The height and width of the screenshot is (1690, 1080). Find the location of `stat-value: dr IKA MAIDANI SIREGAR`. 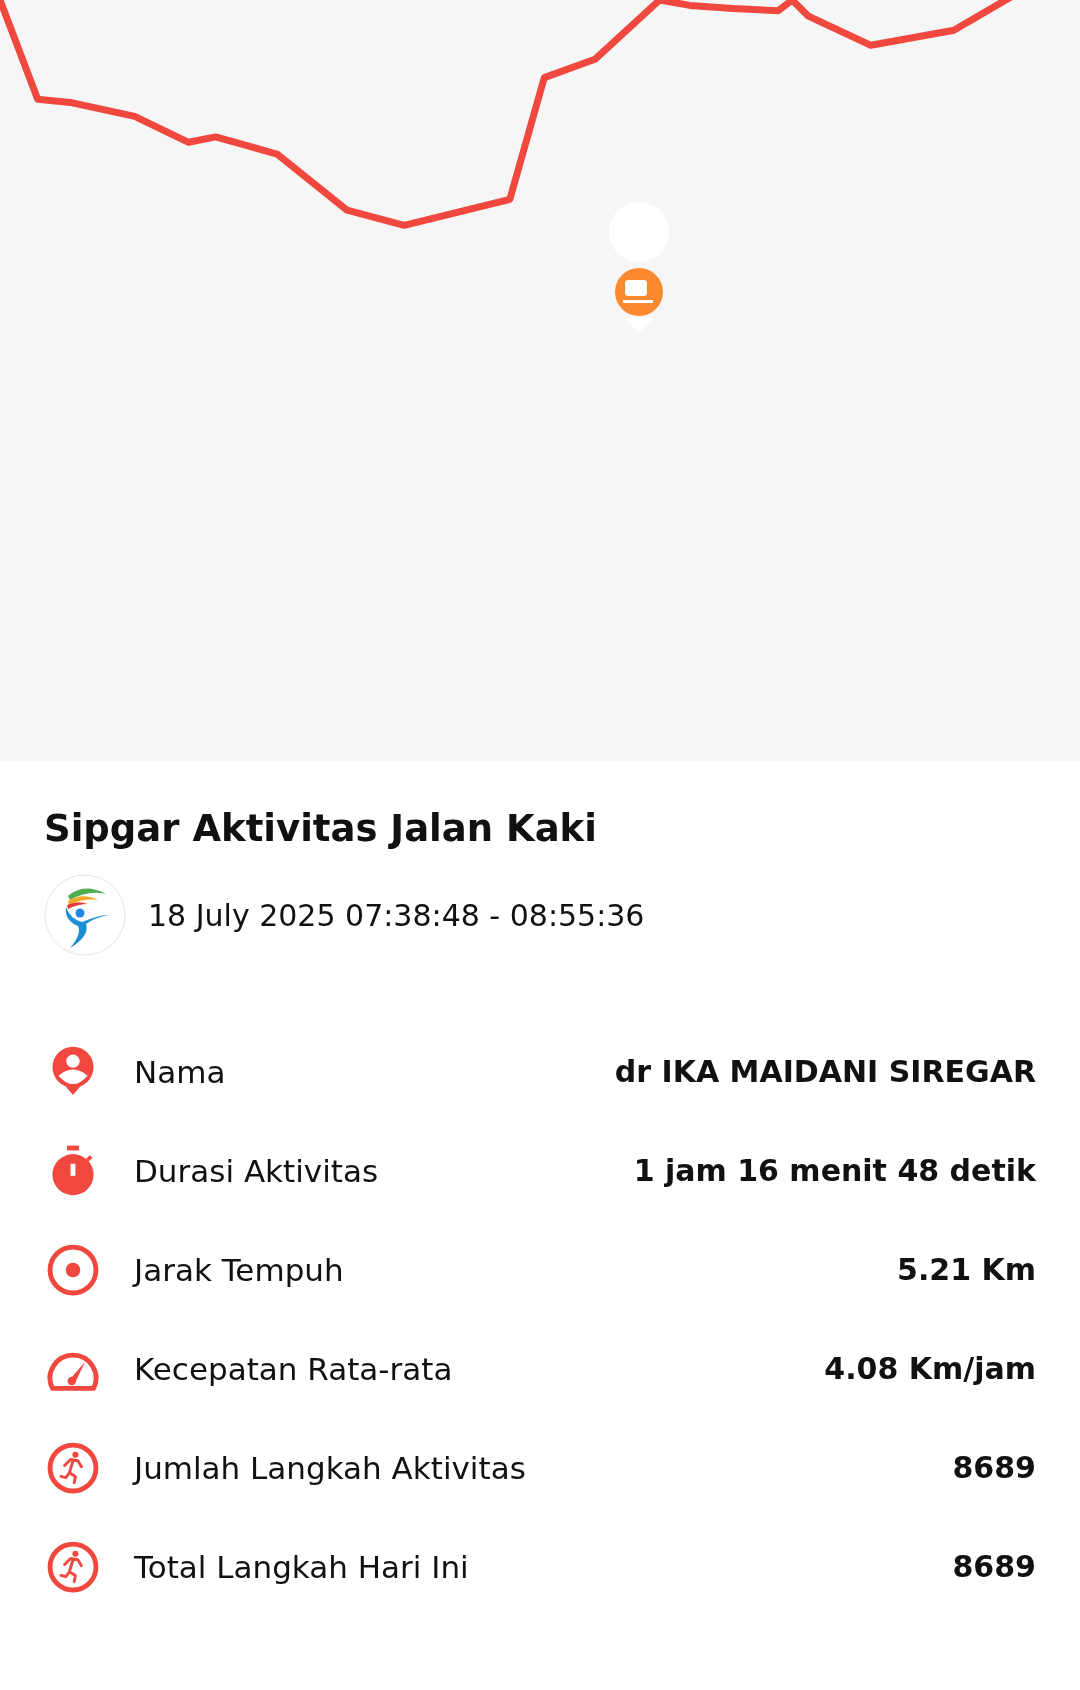

stat-value: dr IKA MAIDANI SIREGAR is located at coordinates (825, 1071).